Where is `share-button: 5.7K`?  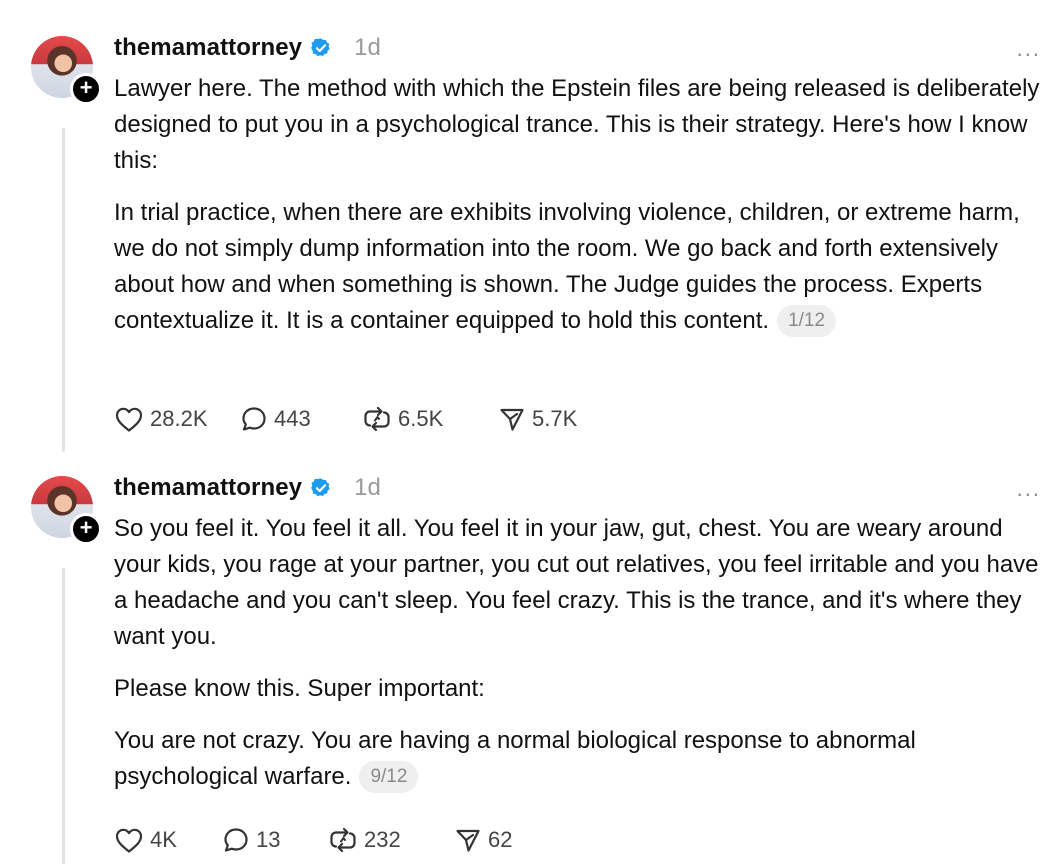 share-button: 5.7K is located at coordinates (537, 419).